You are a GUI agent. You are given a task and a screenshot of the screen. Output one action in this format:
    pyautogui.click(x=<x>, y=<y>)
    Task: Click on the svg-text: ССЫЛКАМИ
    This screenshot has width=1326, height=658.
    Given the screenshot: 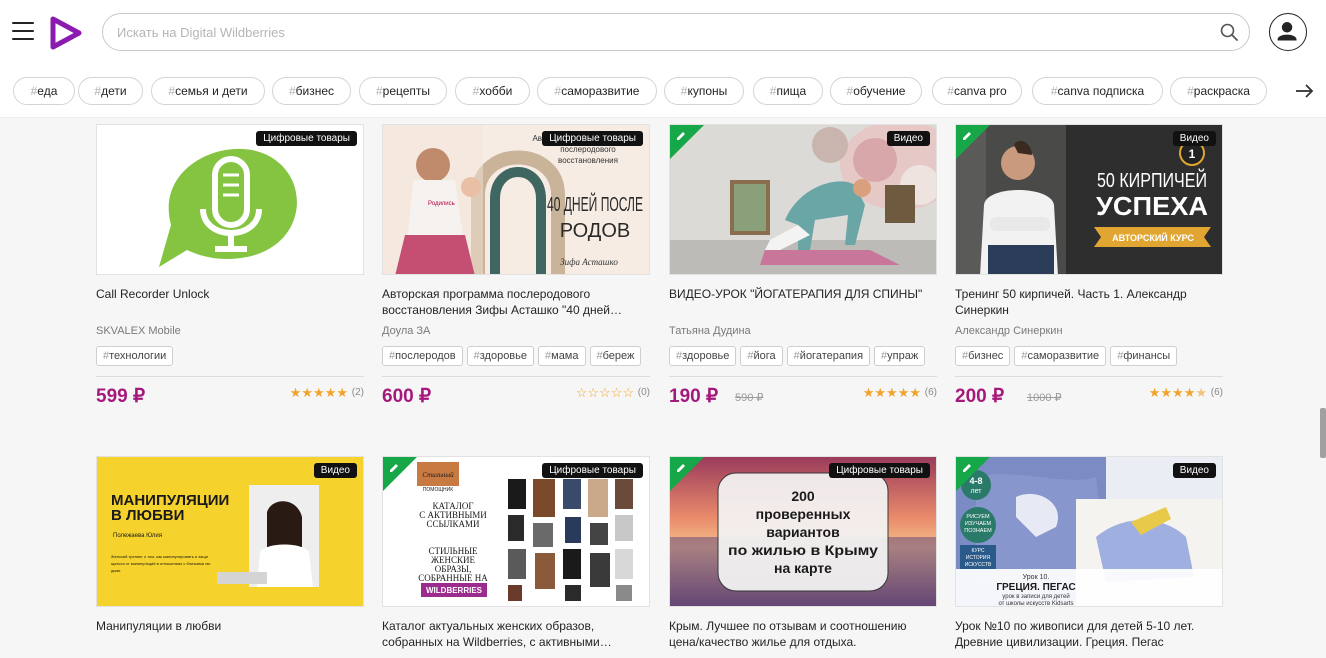 What is the action you would take?
    pyautogui.click(x=453, y=524)
    